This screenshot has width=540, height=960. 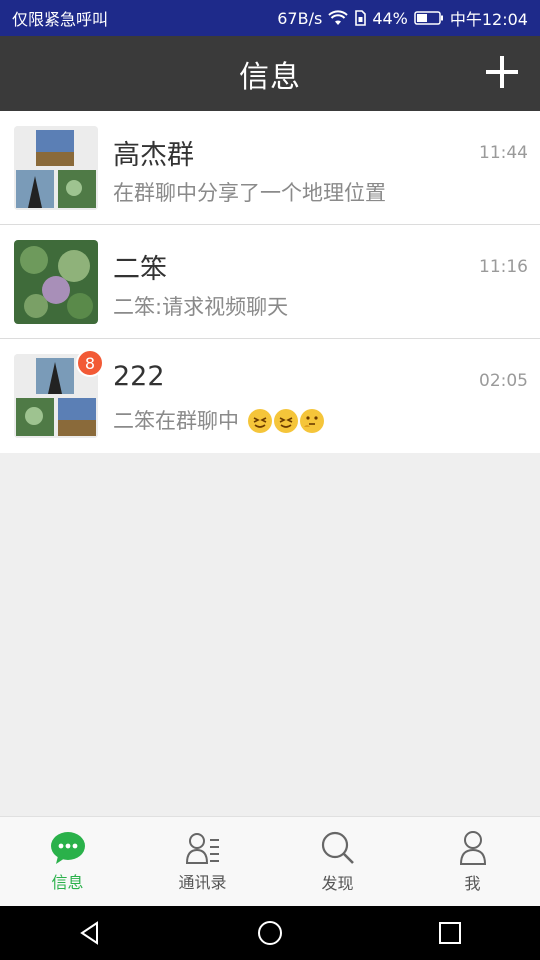 I want to click on contact-avatar, so click(x=56, y=282).